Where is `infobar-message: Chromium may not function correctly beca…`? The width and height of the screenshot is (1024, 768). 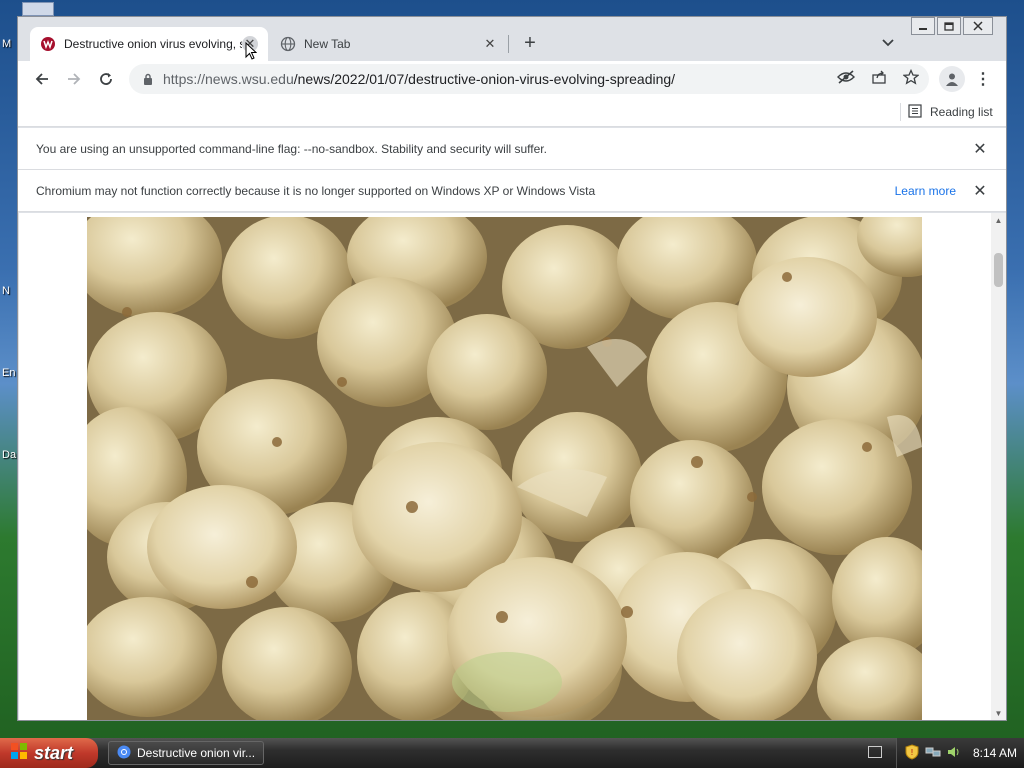 infobar-message: Chromium may not function correctly beca… is located at coordinates (316, 190).